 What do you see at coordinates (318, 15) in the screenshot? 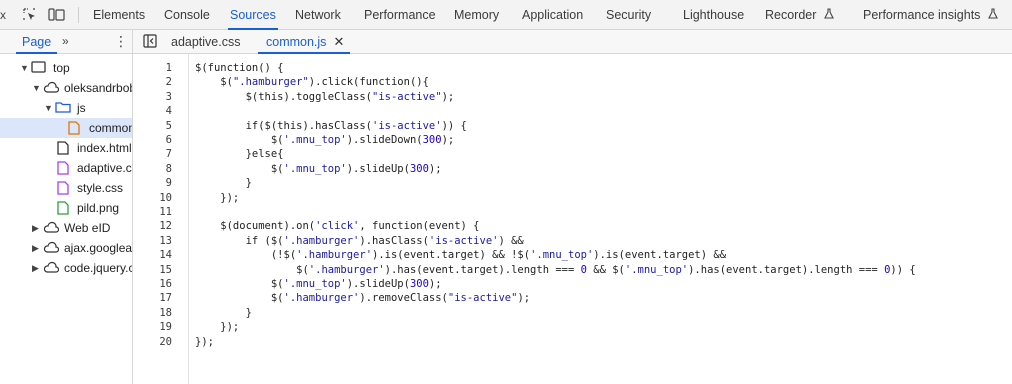
I see `tab-network: Network` at bounding box center [318, 15].